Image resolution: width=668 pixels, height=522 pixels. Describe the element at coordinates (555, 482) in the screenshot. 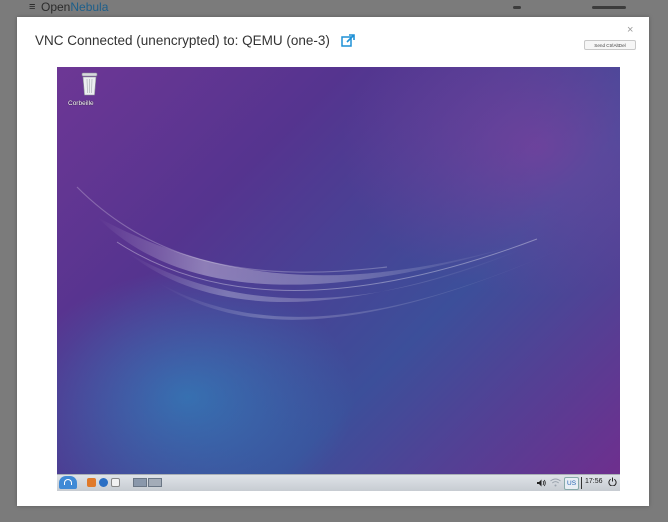

I see `wifi-icon` at that location.